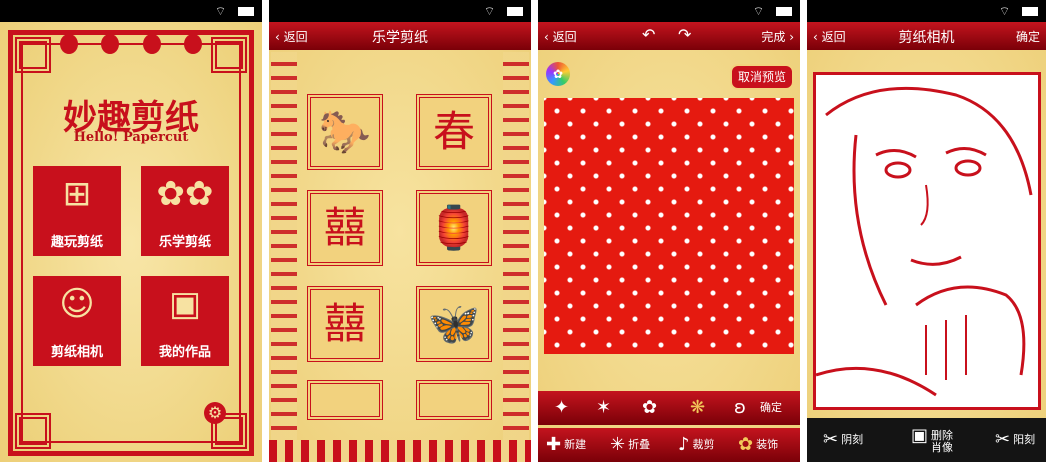 The image size is (1046, 462). What do you see at coordinates (76, 352) in the screenshot?
I see `tile-label: 剪纸相机` at bounding box center [76, 352].